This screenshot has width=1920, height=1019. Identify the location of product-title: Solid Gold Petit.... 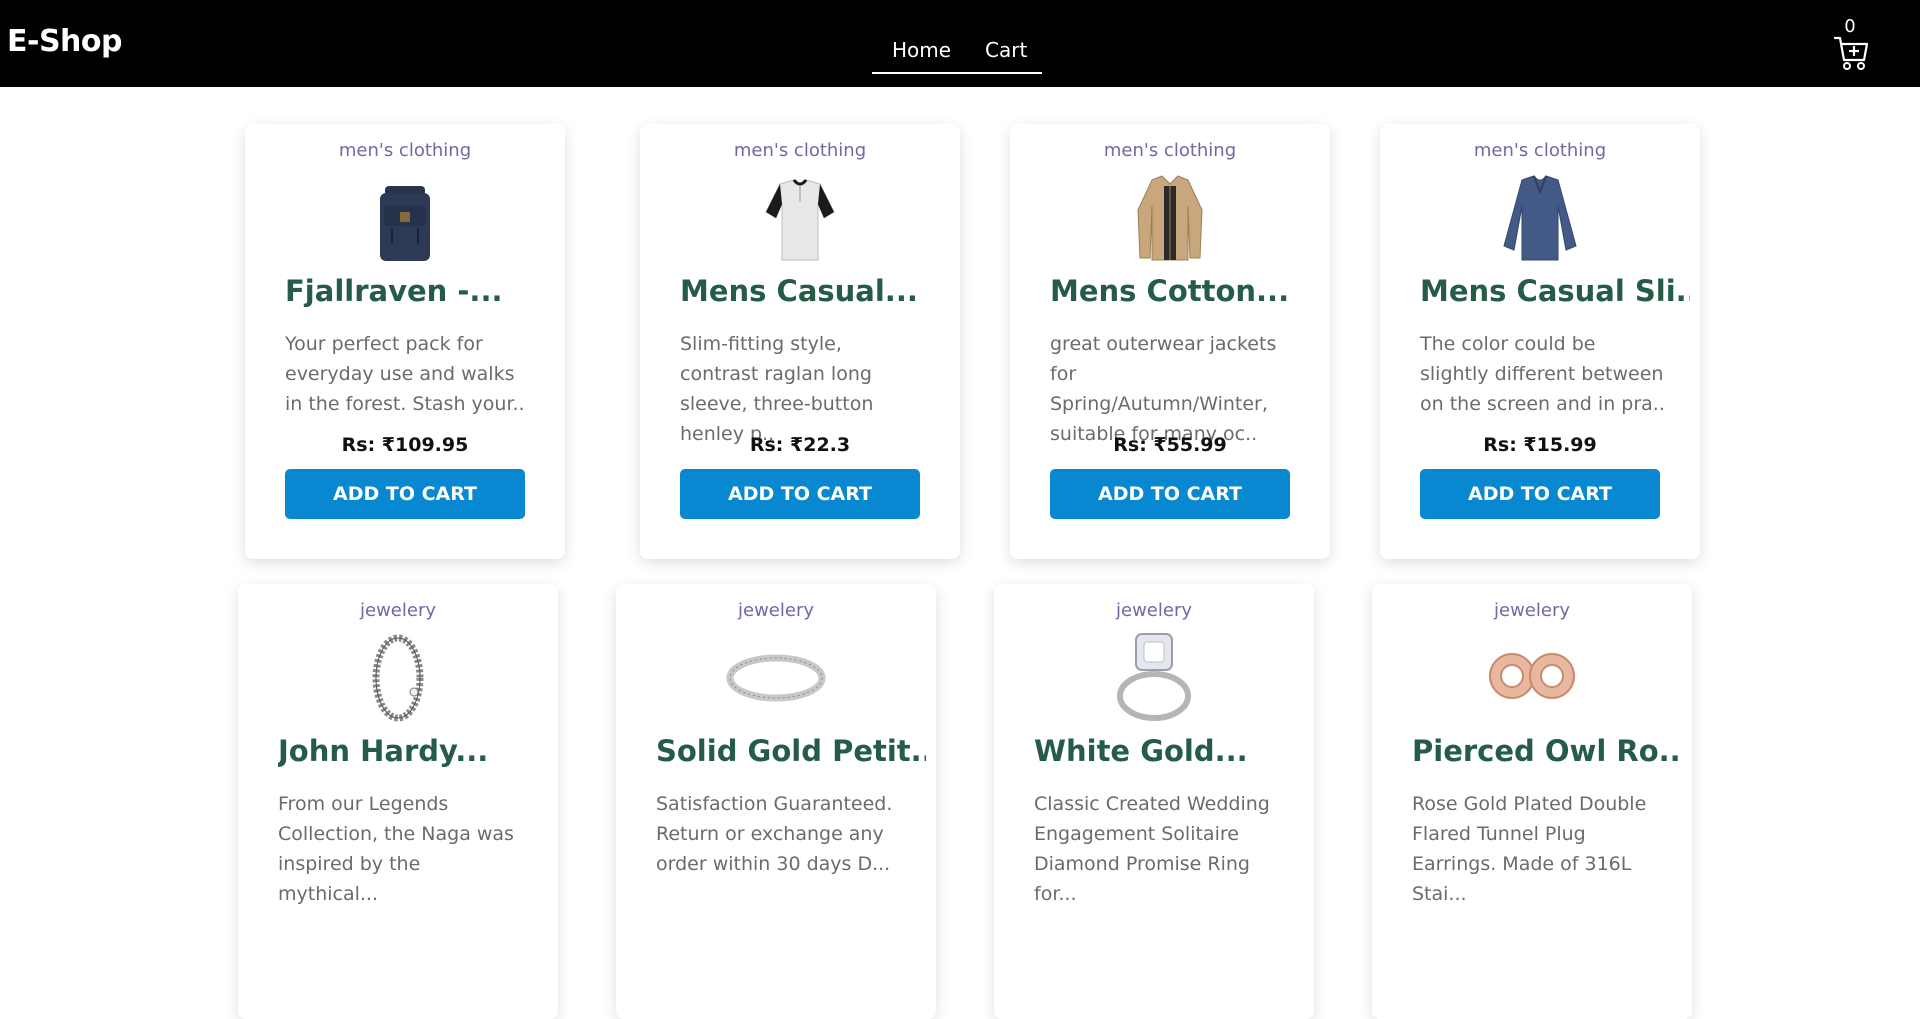
(791, 751).